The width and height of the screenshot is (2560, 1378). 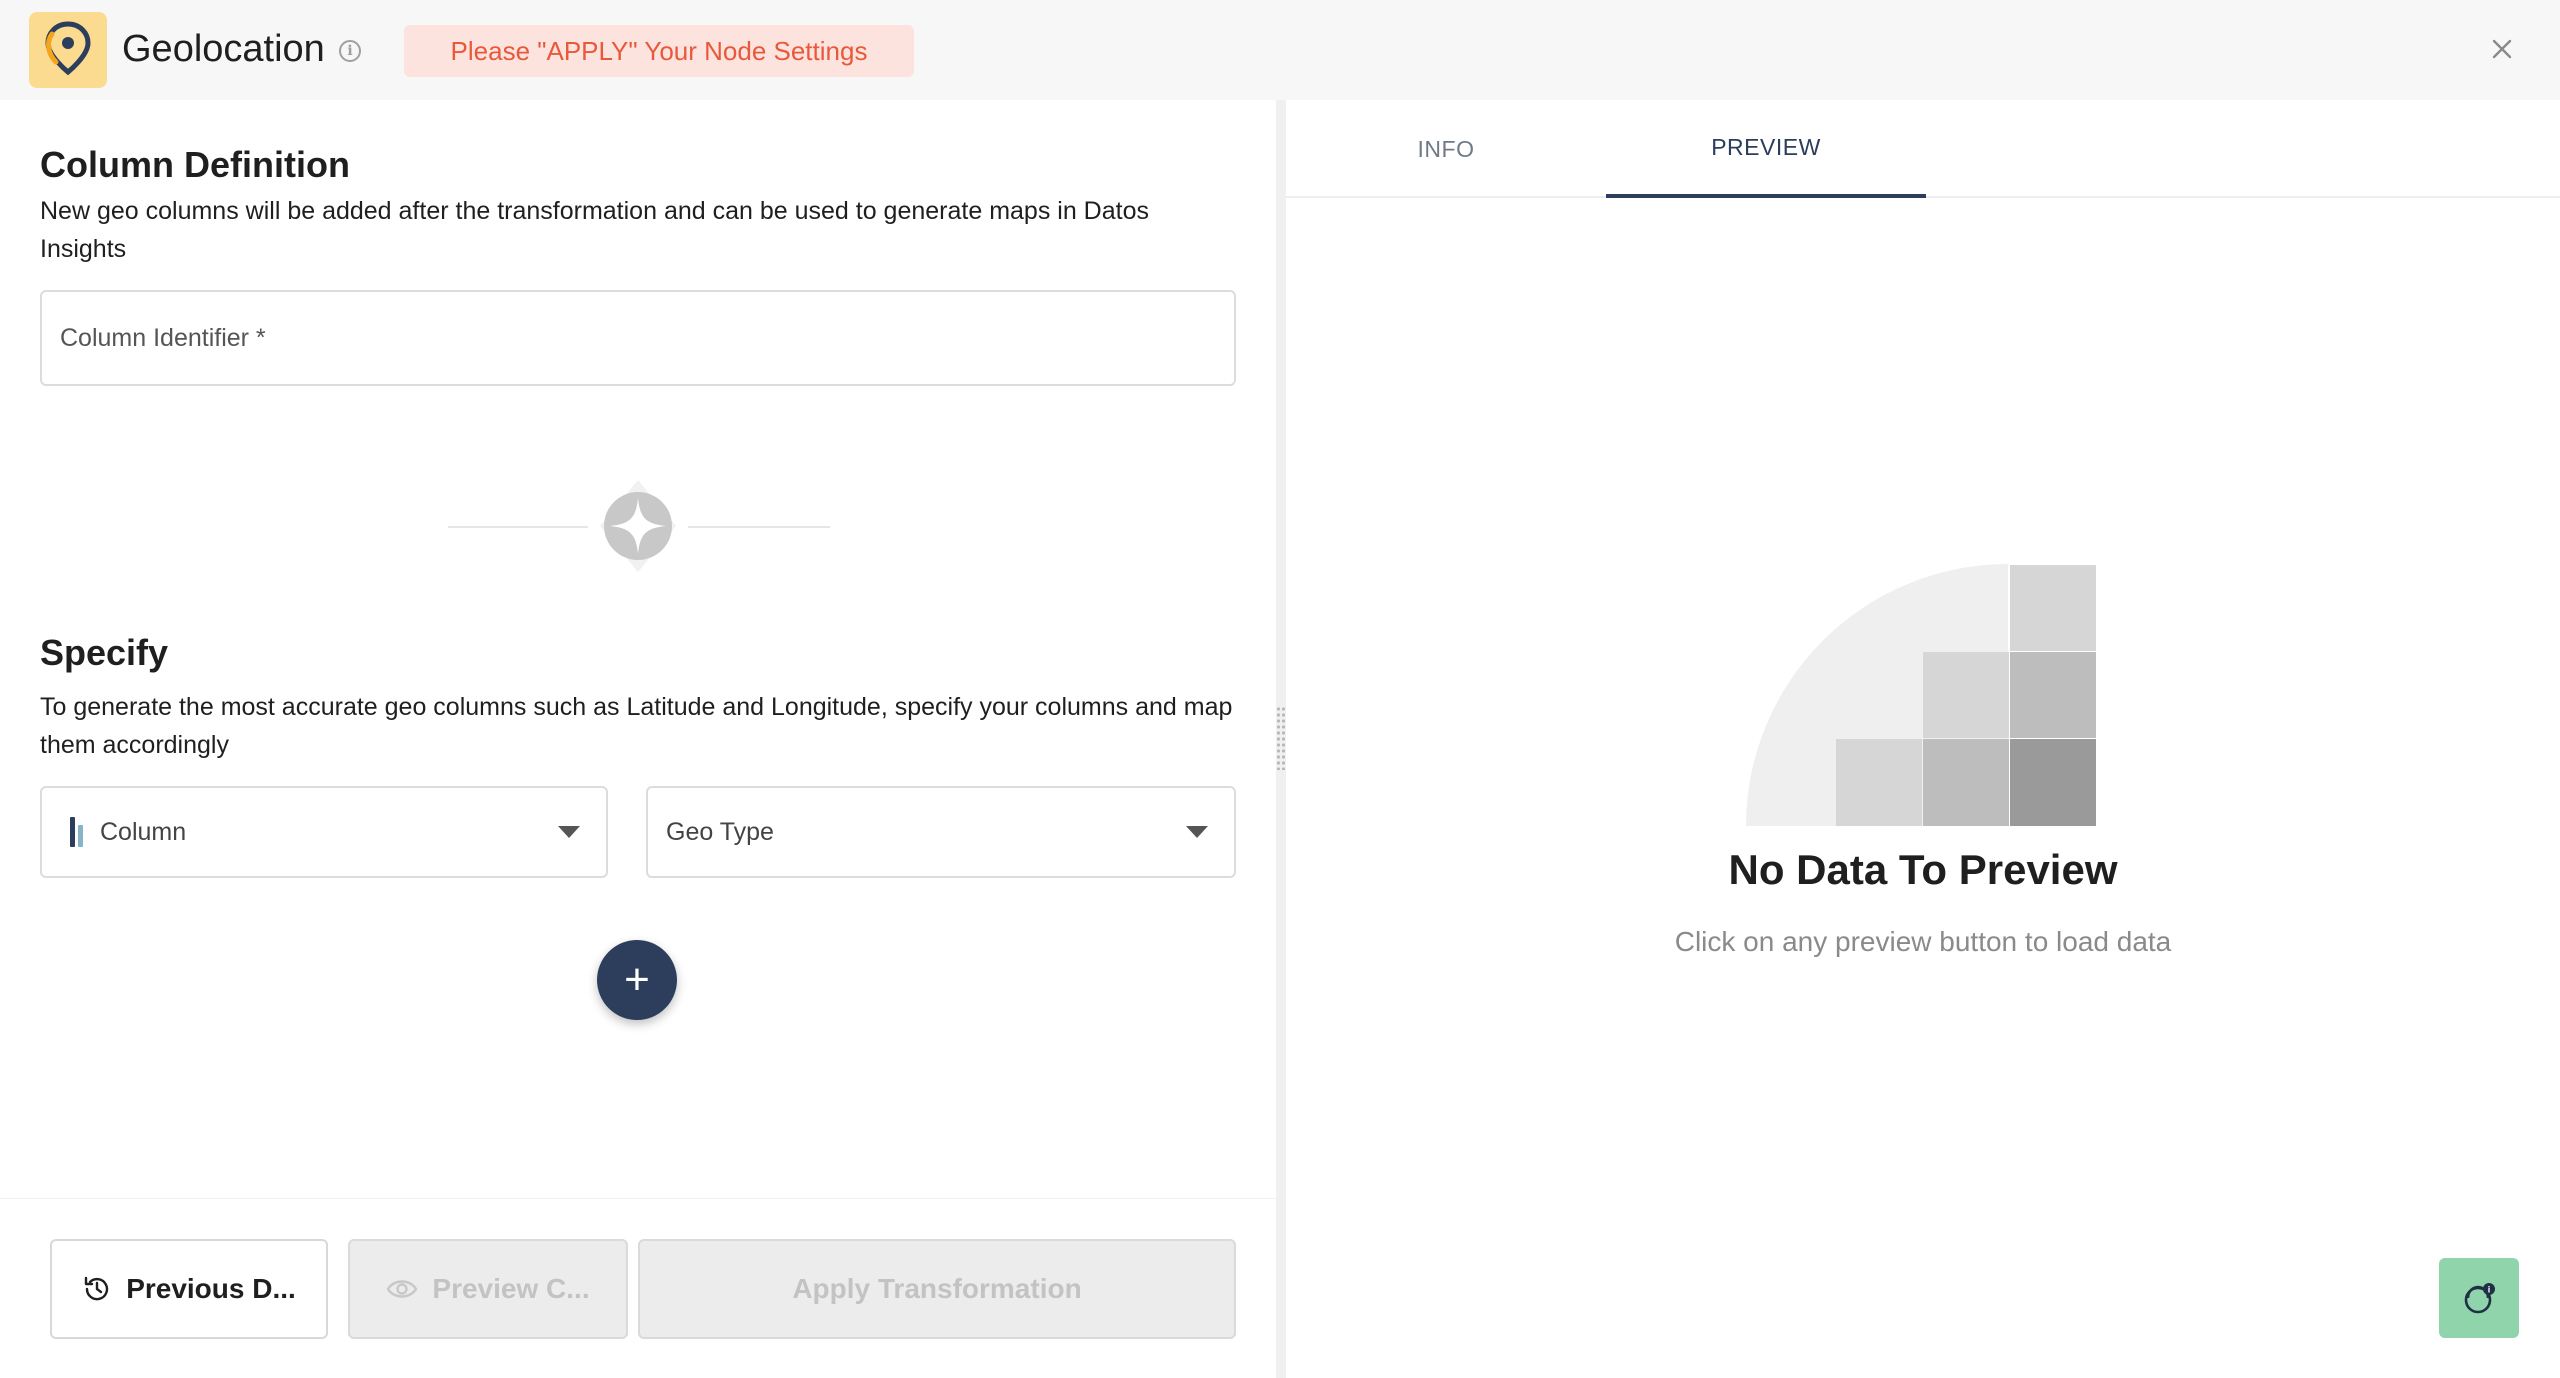 I want to click on close-icon, so click(x=2502, y=49).